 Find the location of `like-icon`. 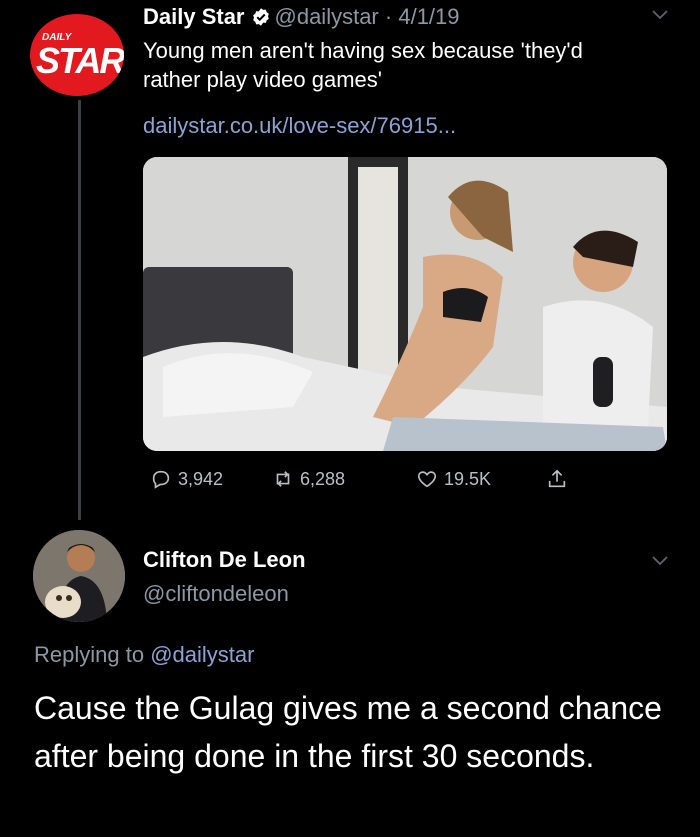

like-icon is located at coordinates (427, 479).